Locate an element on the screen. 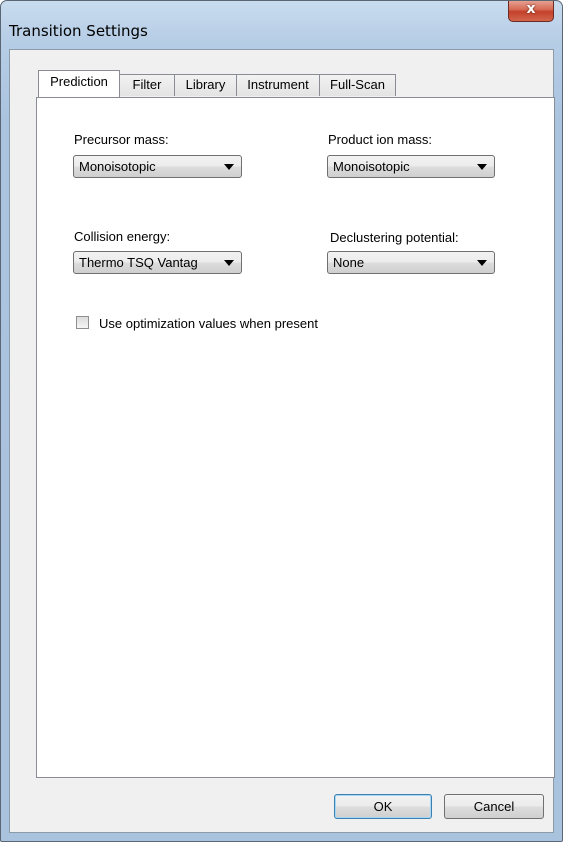  product-ion-mass-label: Product ion mass: is located at coordinates (380, 139).